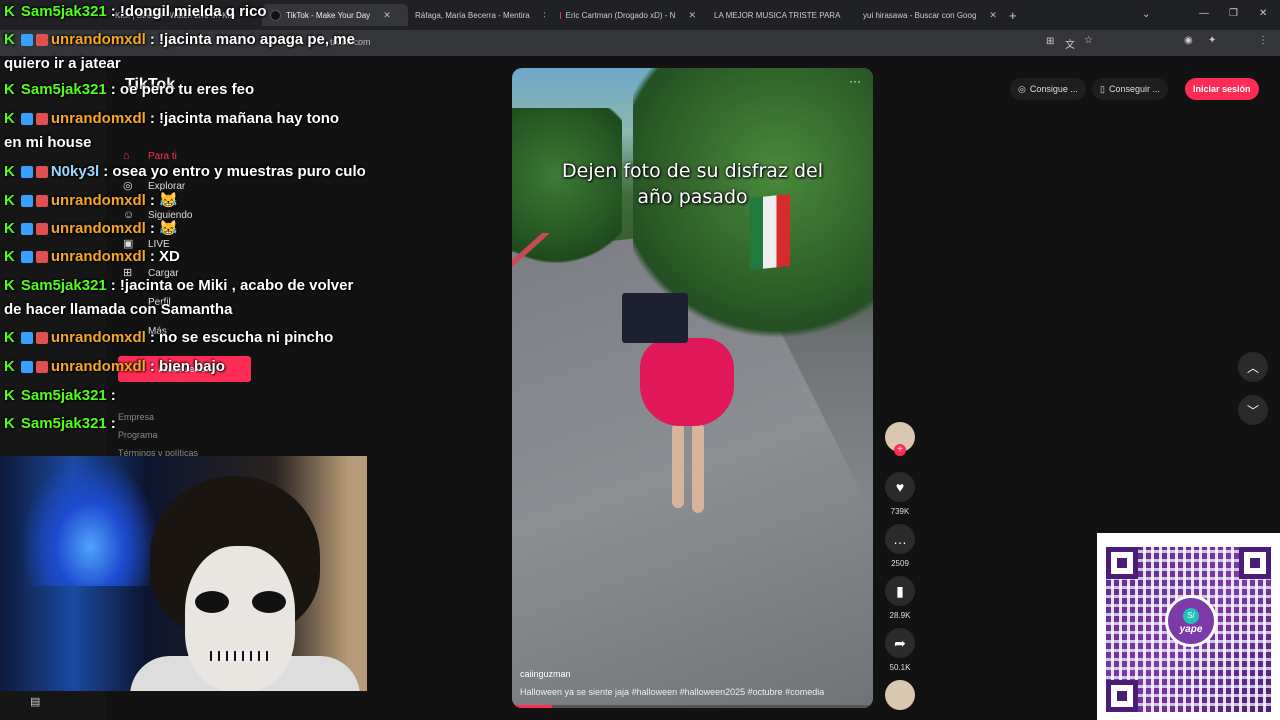 The height and width of the screenshot is (720, 1280). I want to click on login-button: Iniciar sesión, so click(1222, 89).